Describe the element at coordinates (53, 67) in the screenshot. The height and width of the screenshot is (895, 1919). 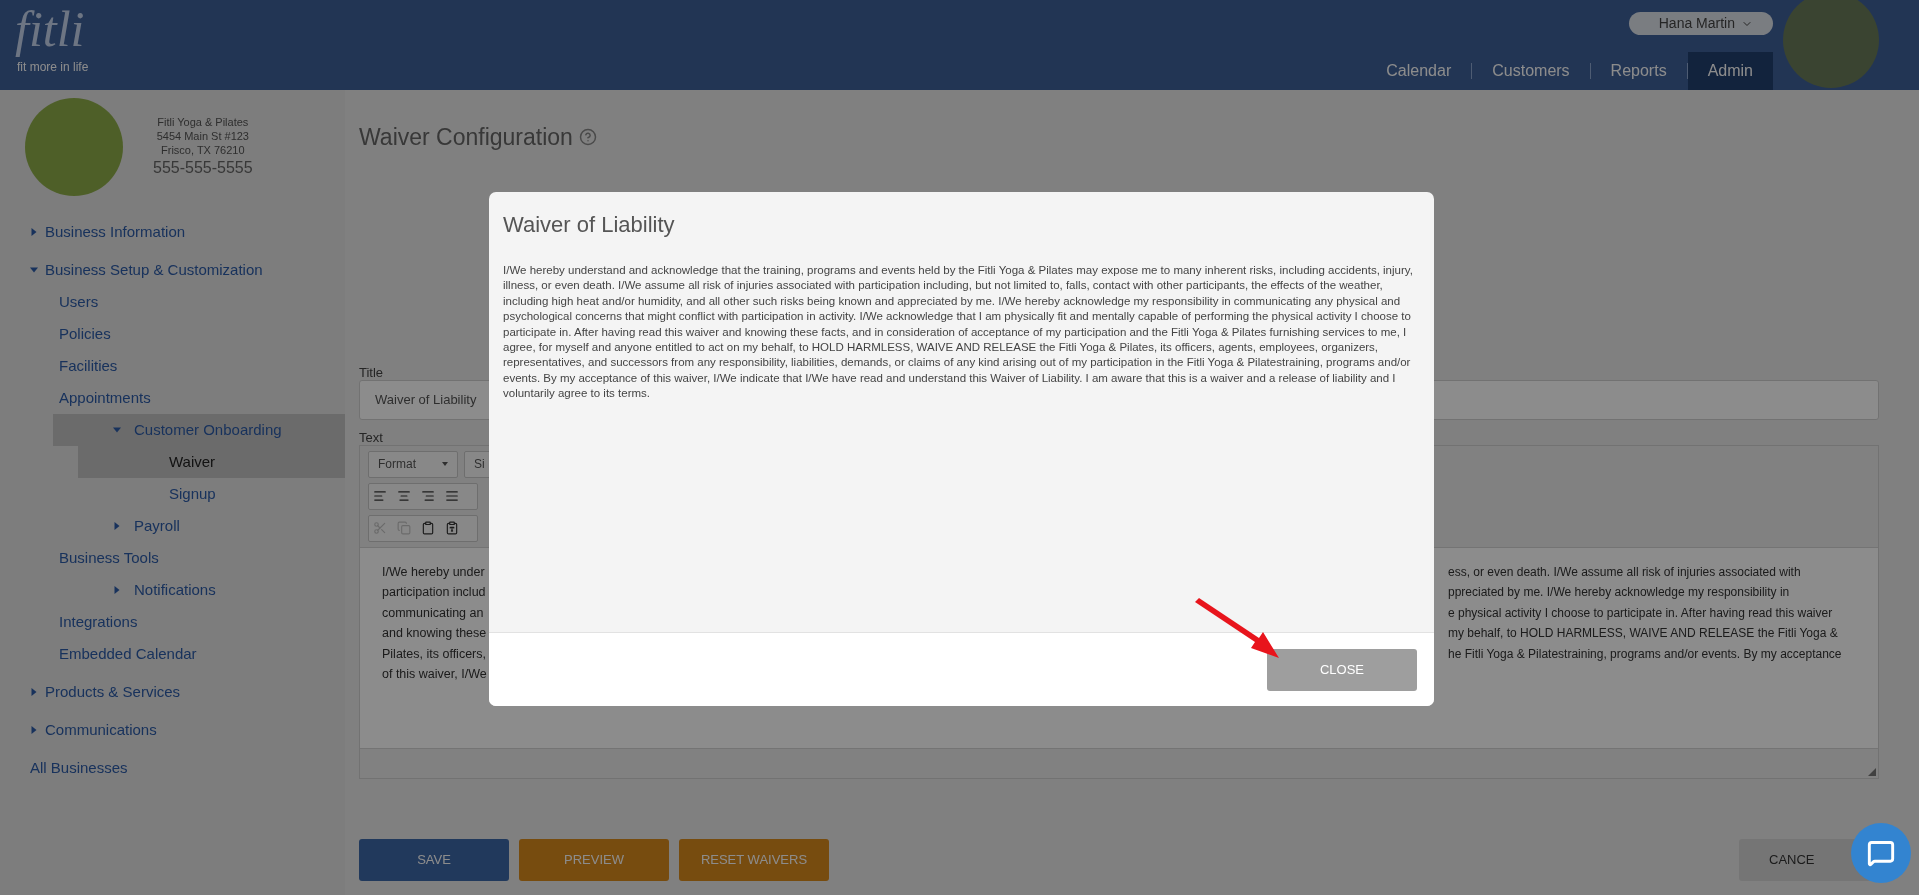
I see `logo-tagline: fit more in life` at that location.